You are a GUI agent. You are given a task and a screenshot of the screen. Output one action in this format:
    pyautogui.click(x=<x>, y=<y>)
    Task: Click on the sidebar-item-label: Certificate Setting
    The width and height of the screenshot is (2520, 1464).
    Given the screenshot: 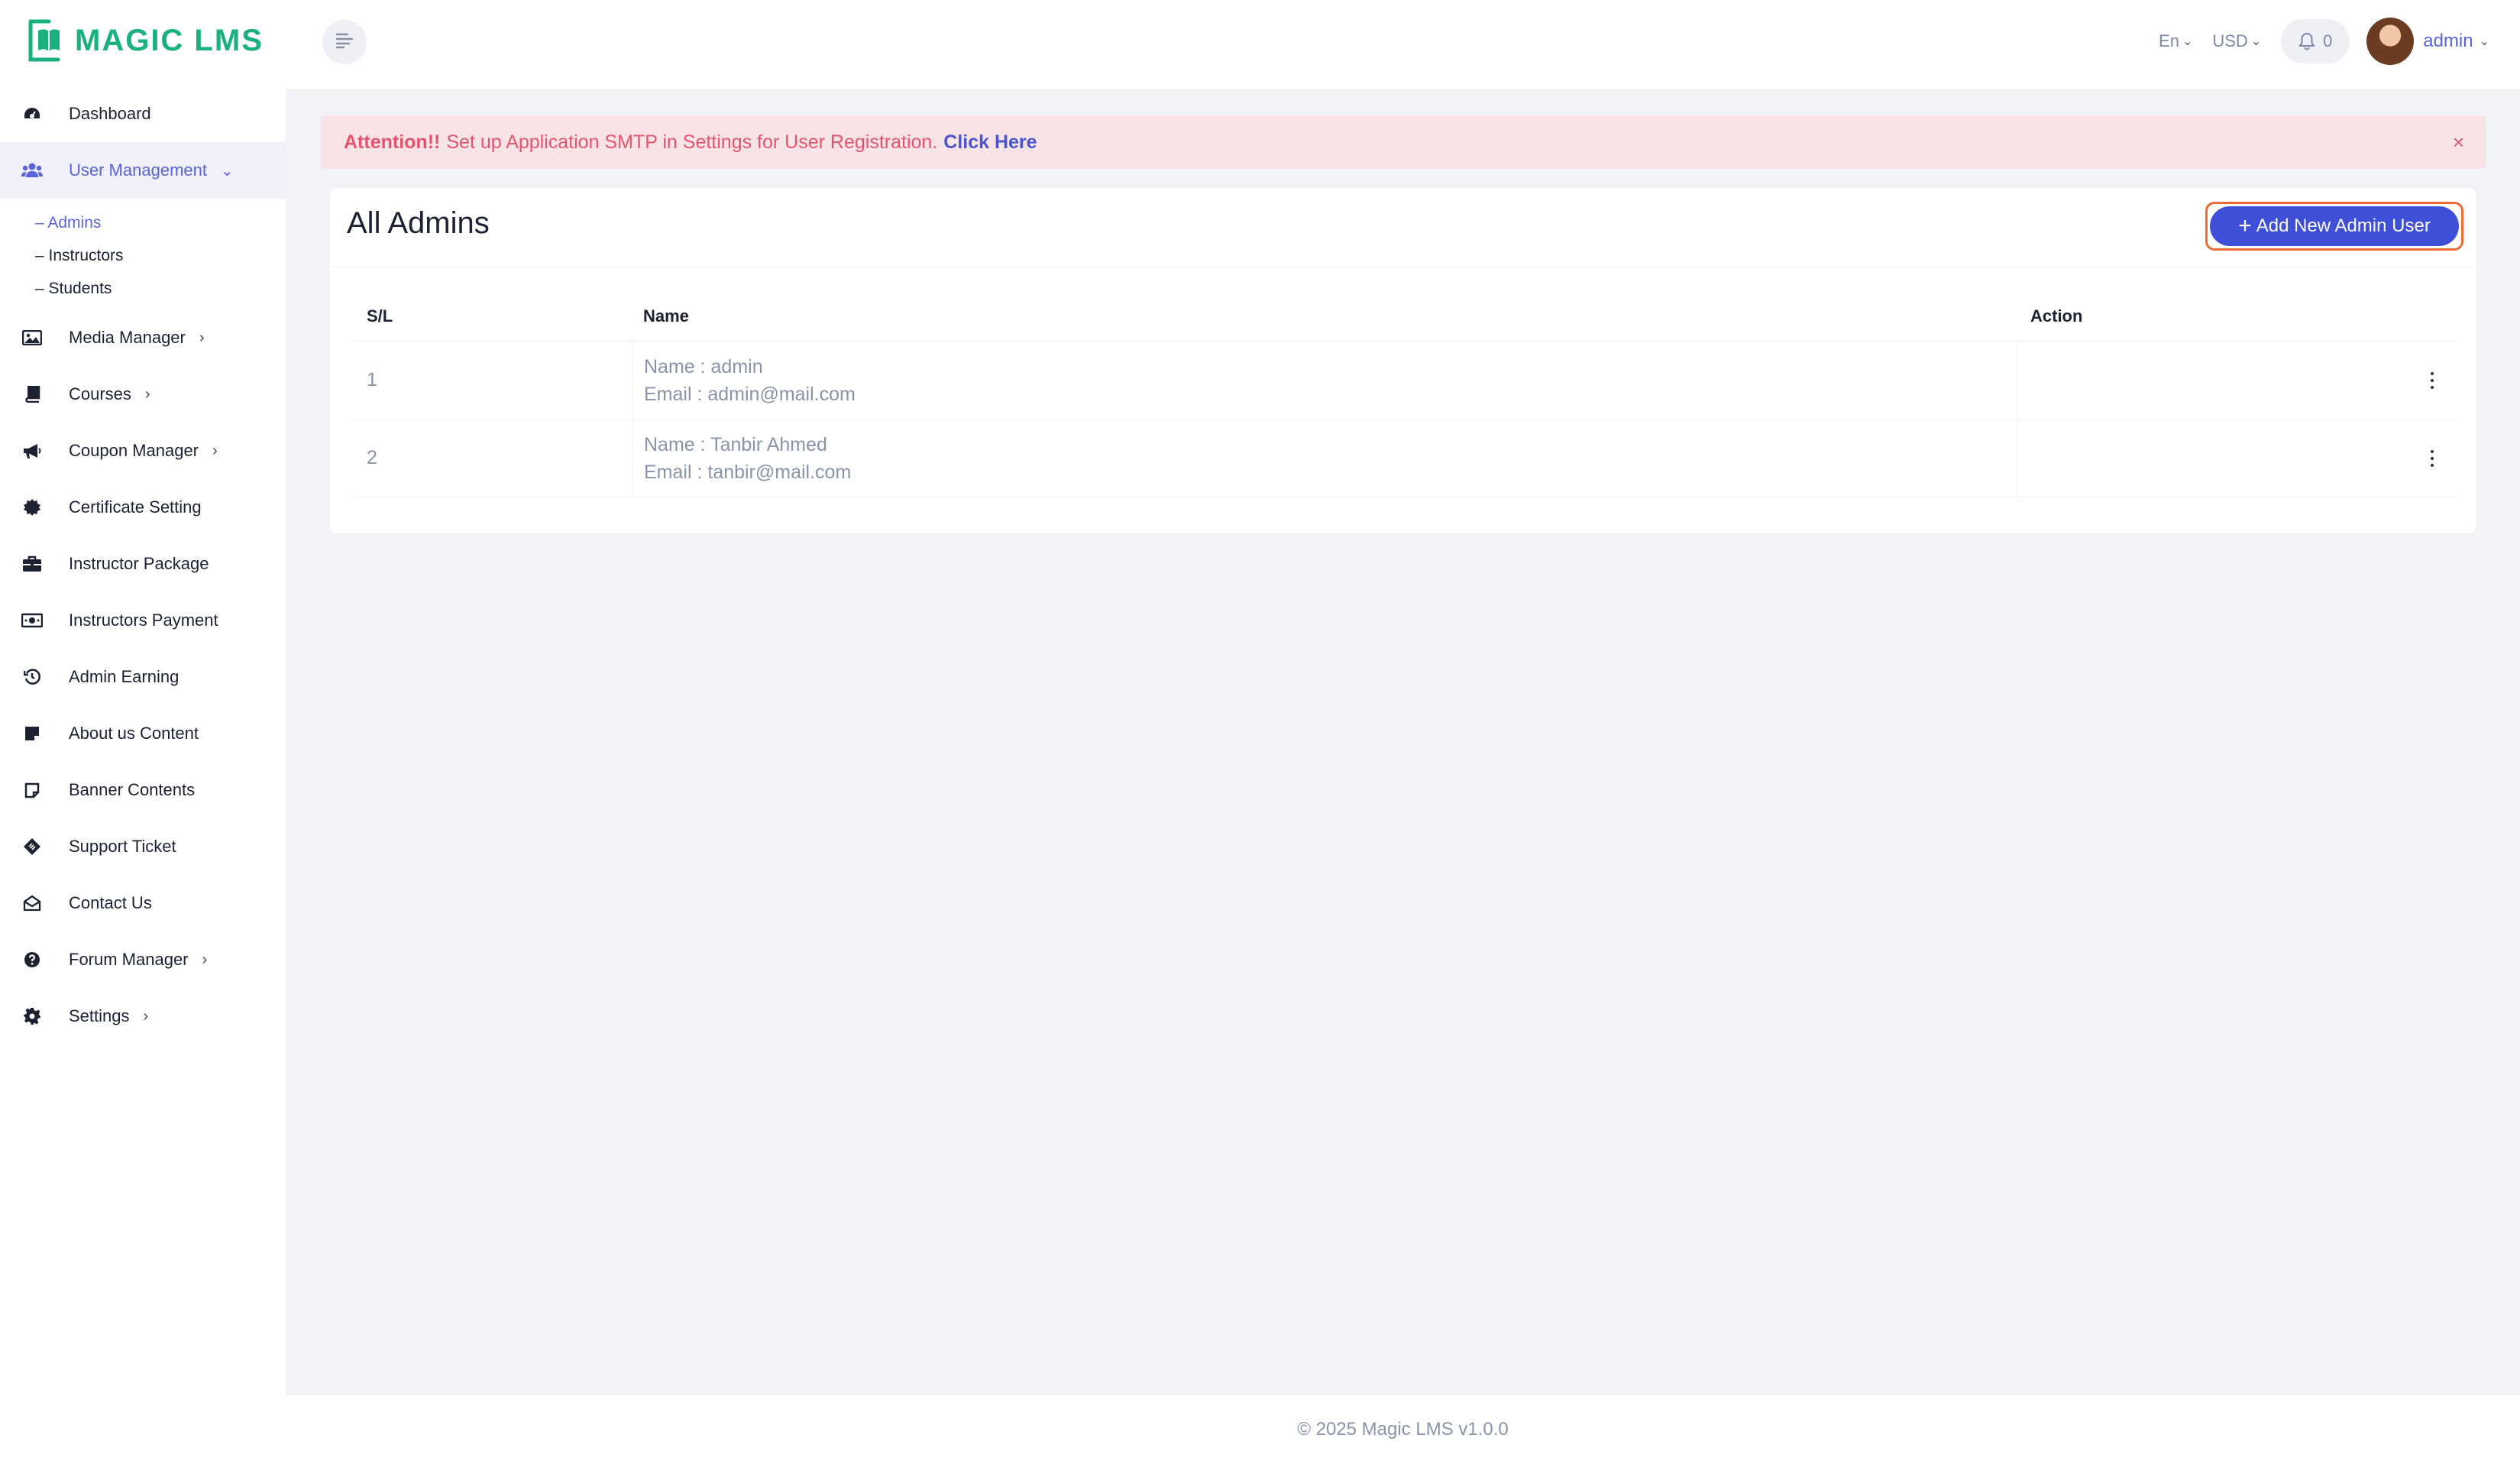 What is the action you would take?
    pyautogui.click(x=135, y=507)
    